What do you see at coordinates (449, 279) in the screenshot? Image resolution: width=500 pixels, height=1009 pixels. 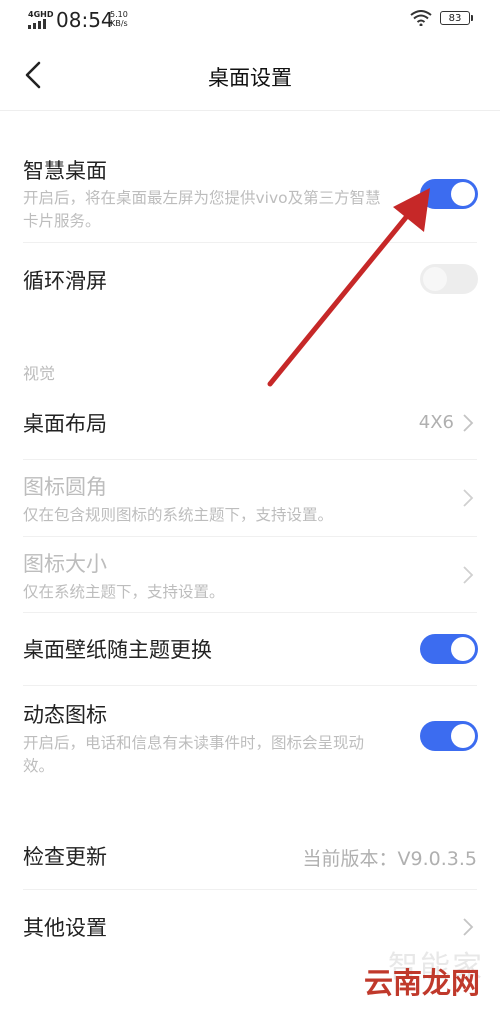 I see `loop-scroll-toggle` at bounding box center [449, 279].